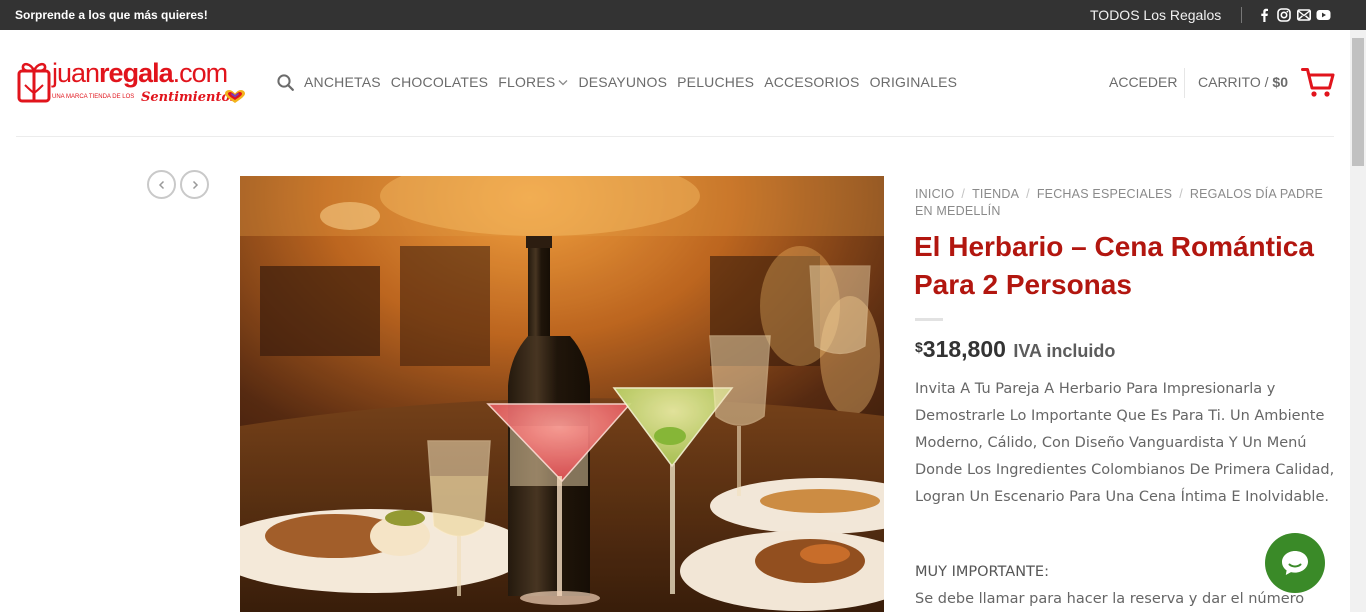 The image size is (1366, 613). I want to click on nav-item-originales: ORIGINALES, so click(914, 82).